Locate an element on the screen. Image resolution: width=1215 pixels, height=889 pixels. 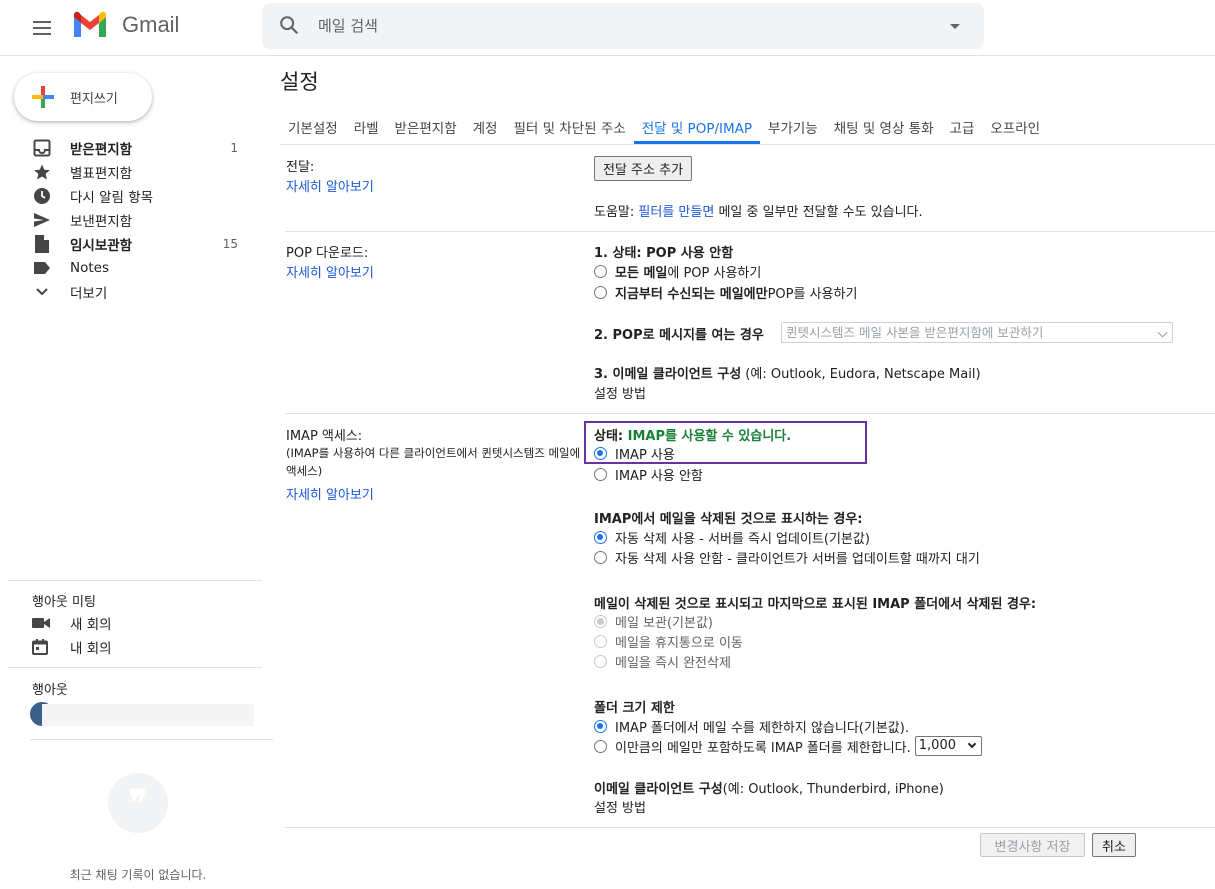
unread-count: 1 is located at coordinates (234, 148).